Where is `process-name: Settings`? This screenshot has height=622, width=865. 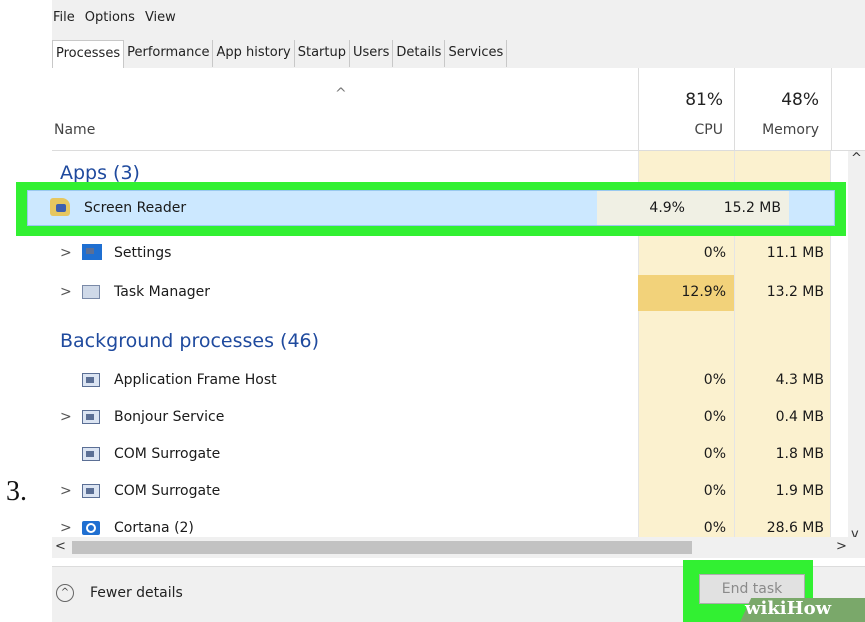 process-name: Settings is located at coordinates (143, 253).